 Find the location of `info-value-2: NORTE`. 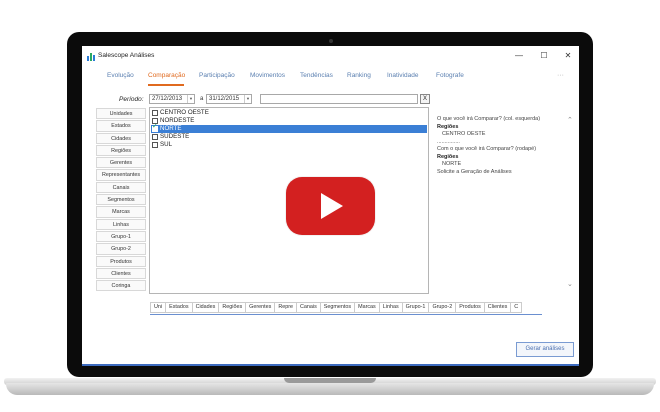

info-value-2: NORTE is located at coordinates (452, 164).